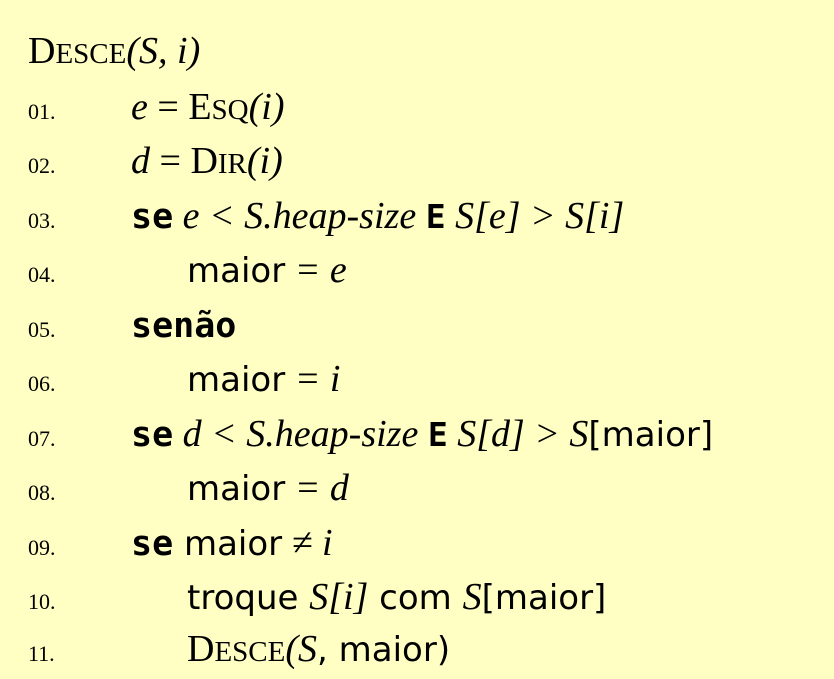 The height and width of the screenshot is (679, 834). Describe the element at coordinates (384, 650) in the screenshot. I see `call-arg-maior: , maior)` at that location.